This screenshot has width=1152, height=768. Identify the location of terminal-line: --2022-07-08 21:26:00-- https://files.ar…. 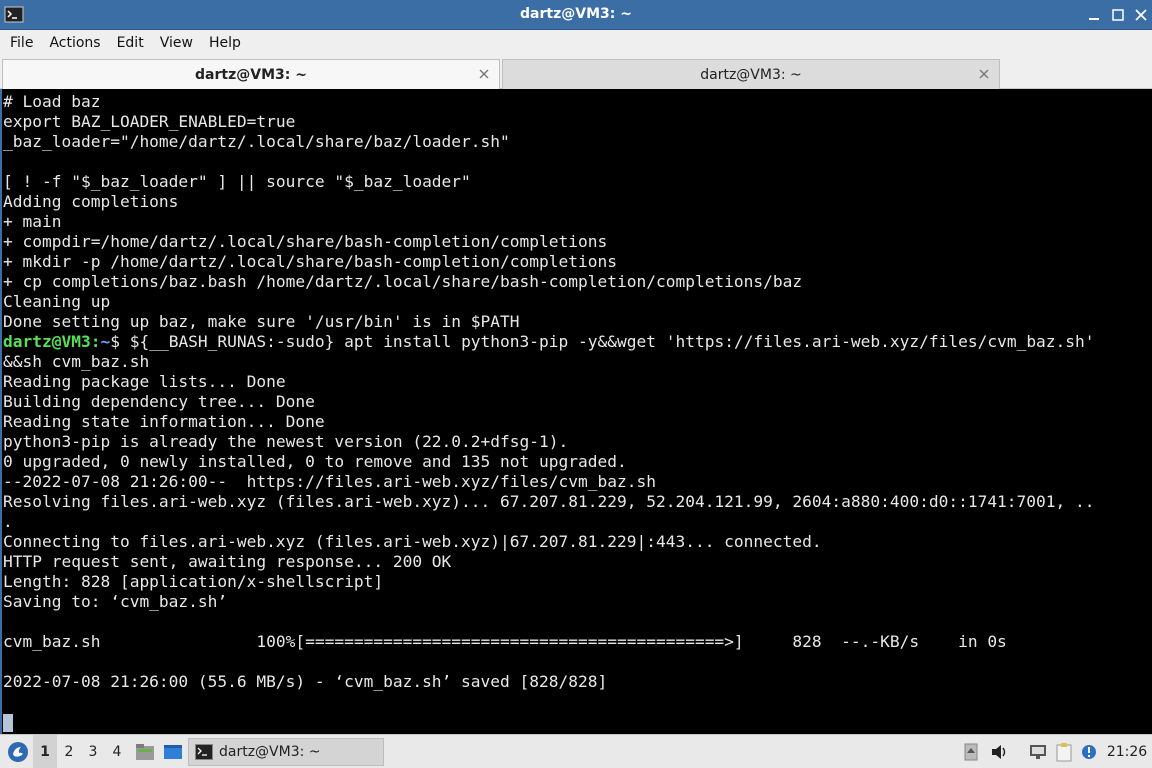
(329, 481).